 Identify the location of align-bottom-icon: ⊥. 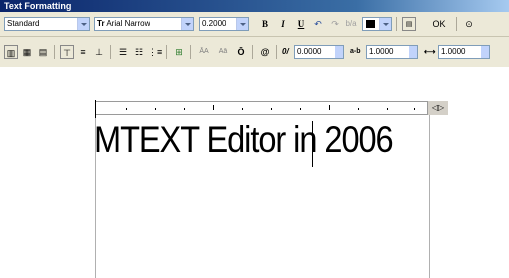
(99, 52).